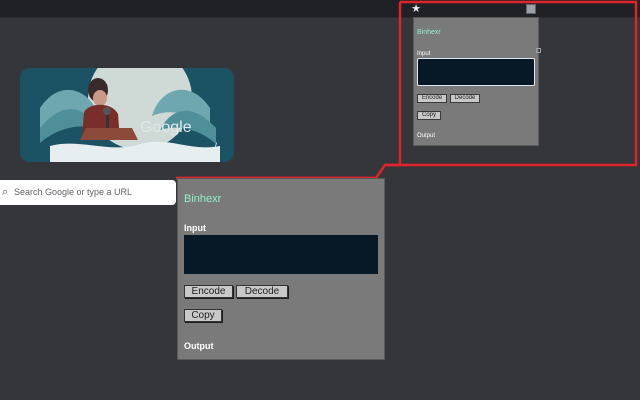 The image size is (640, 400). I want to click on binhexr-popup: Binhexr Input Encode Decode Copy Output, so click(281, 269).